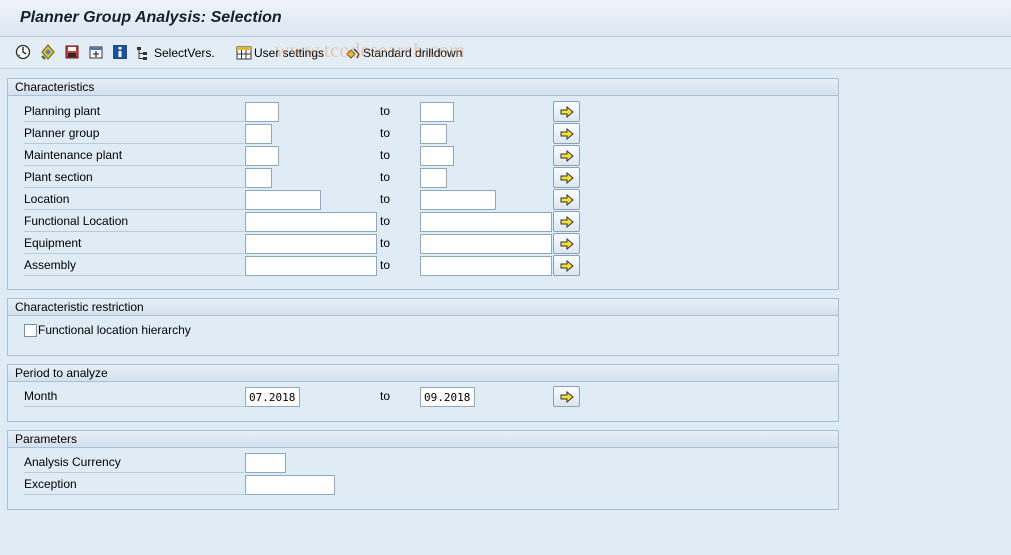  What do you see at coordinates (134, 156) in the screenshot?
I see `maintenance-plant-label: Maintenance plant` at bounding box center [134, 156].